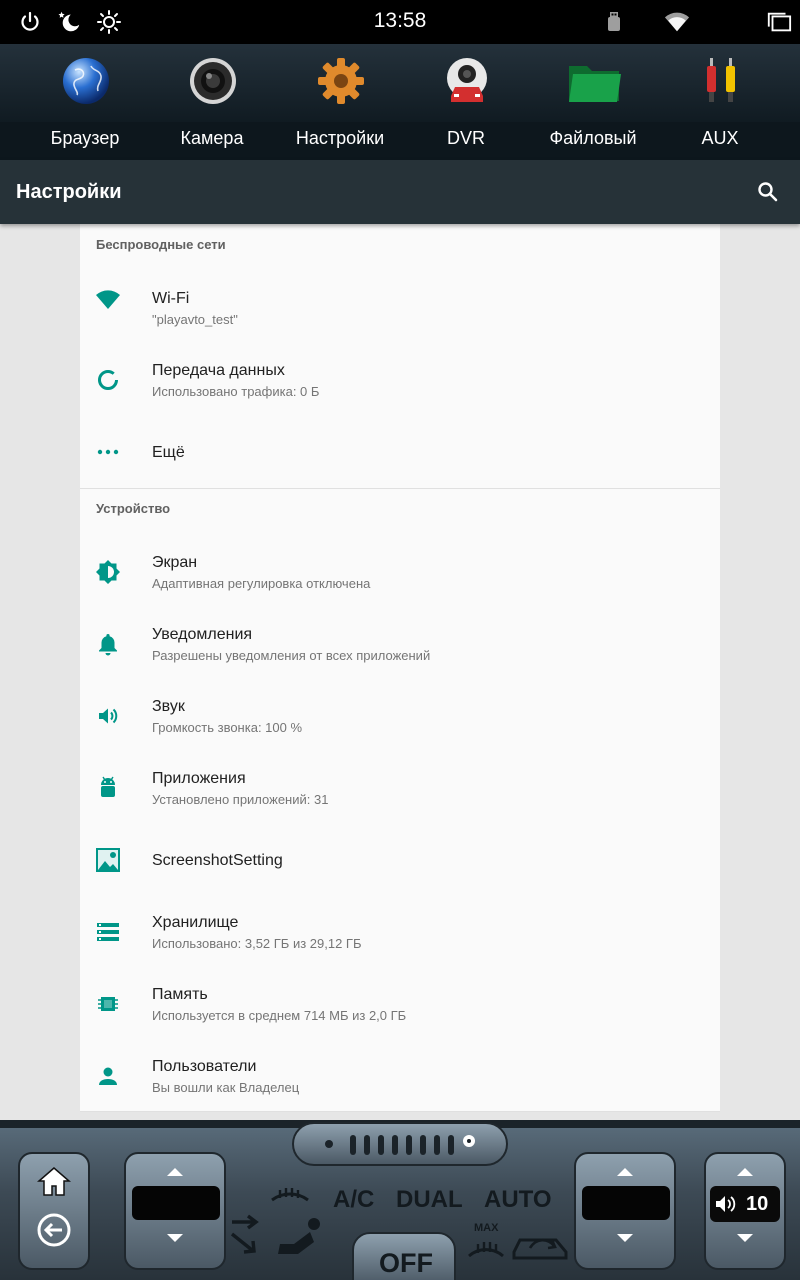 The height and width of the screenshot is (1280, 800). I want to click on app-label: Файловый, so click(593, 138).